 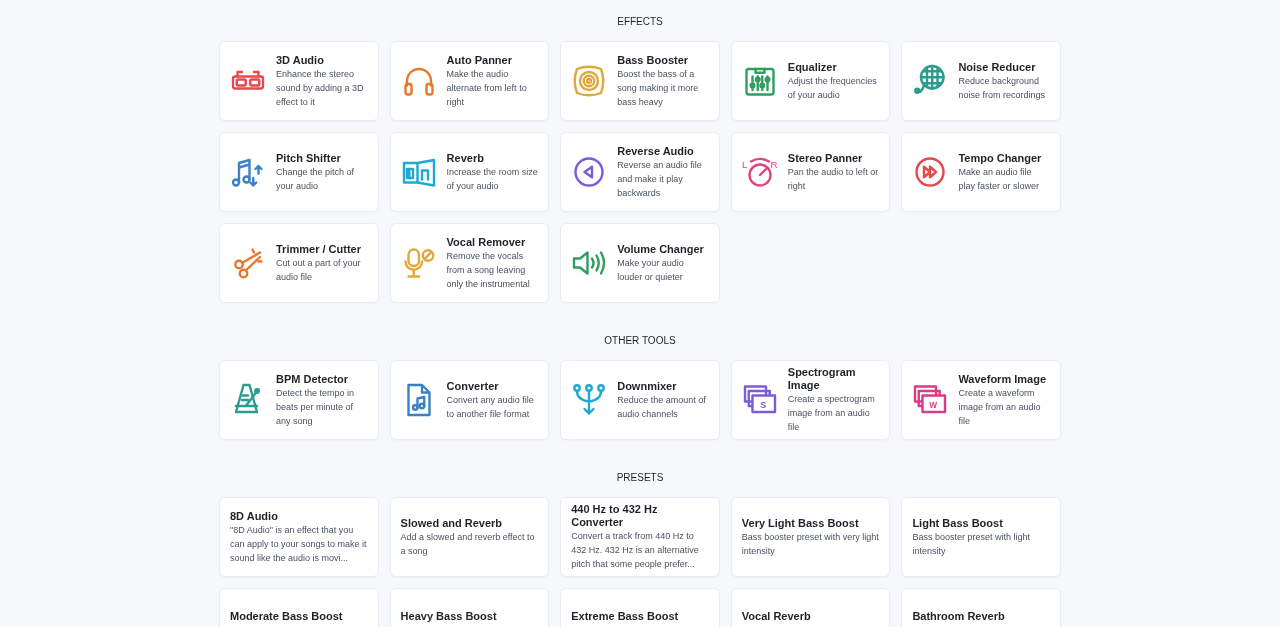 I want to click on card-title: Bathroom Reverb, so click(x=958, y=616).